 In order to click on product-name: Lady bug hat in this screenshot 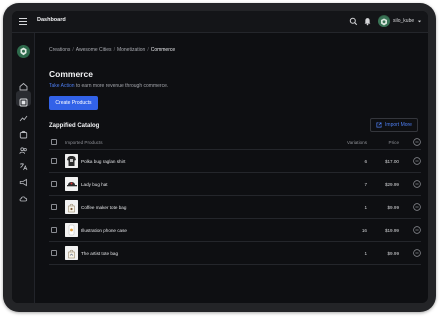, I will do `click(94, 184)`.